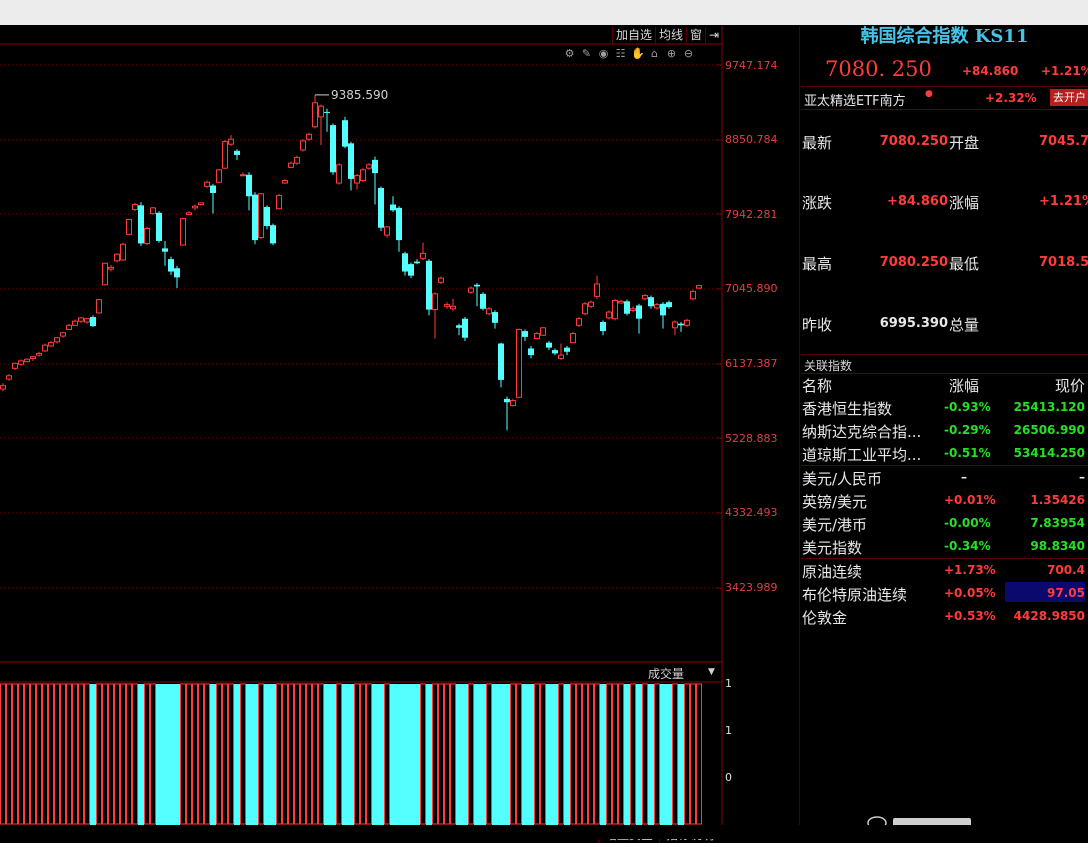 Image resolution: width=1088 pixels, height=843 pixels. Describe the element at coordinates (670, 35) in the screenshot. I see `moving-average-button: 均线` at that location.